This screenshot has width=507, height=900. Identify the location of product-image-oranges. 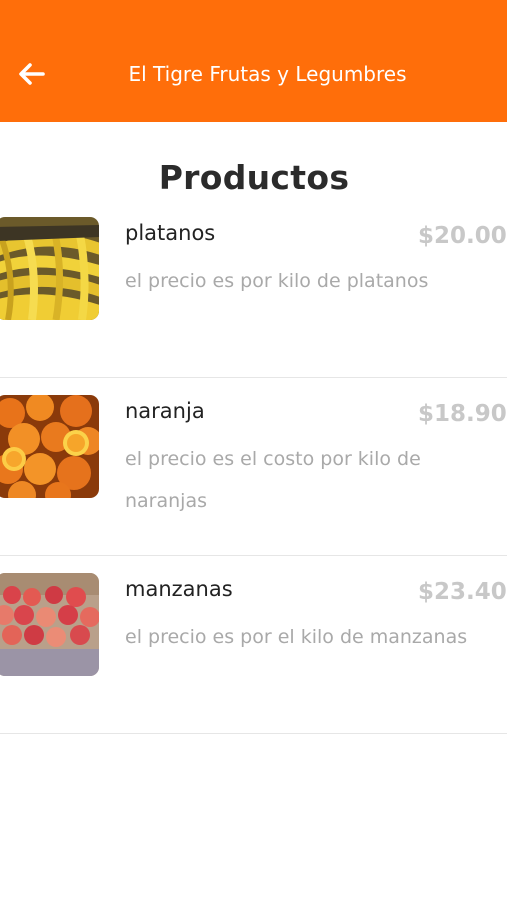
(49, 446).